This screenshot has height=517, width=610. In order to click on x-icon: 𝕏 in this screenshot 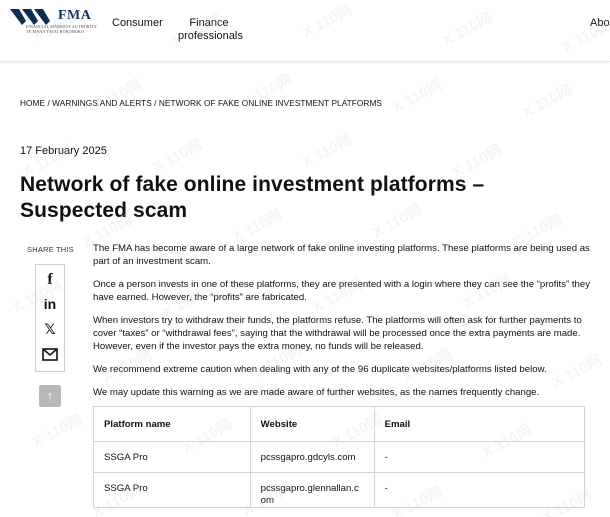, I will do `click(50, 329)`.